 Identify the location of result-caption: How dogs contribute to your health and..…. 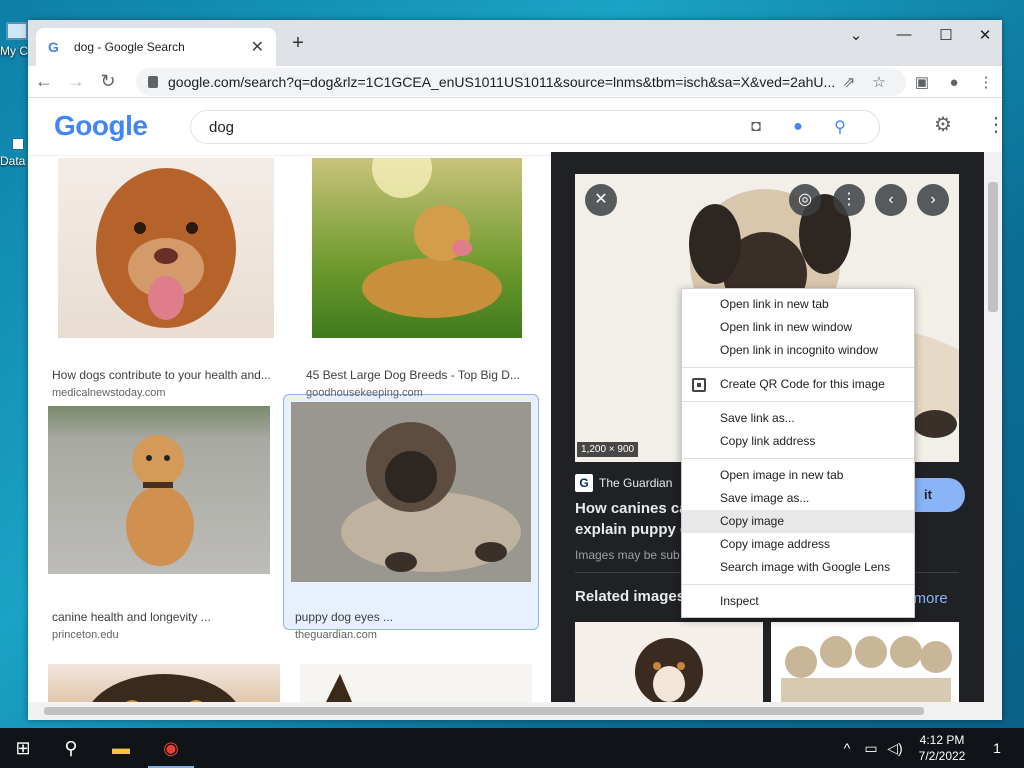
(167, 375).